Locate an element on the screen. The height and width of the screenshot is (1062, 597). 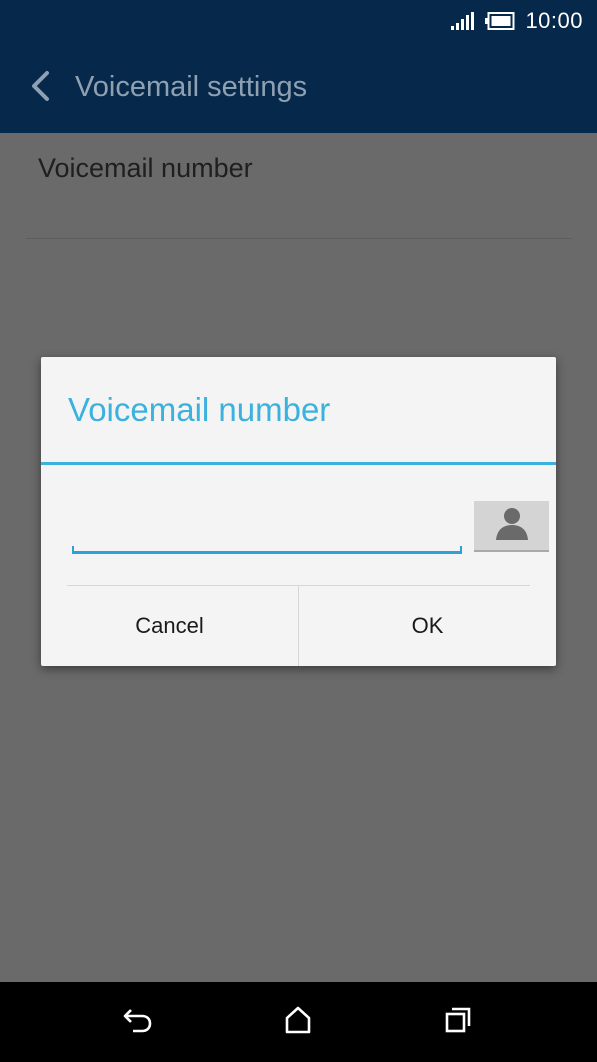
nav-recents-button is located at coordinates (458, 1022).